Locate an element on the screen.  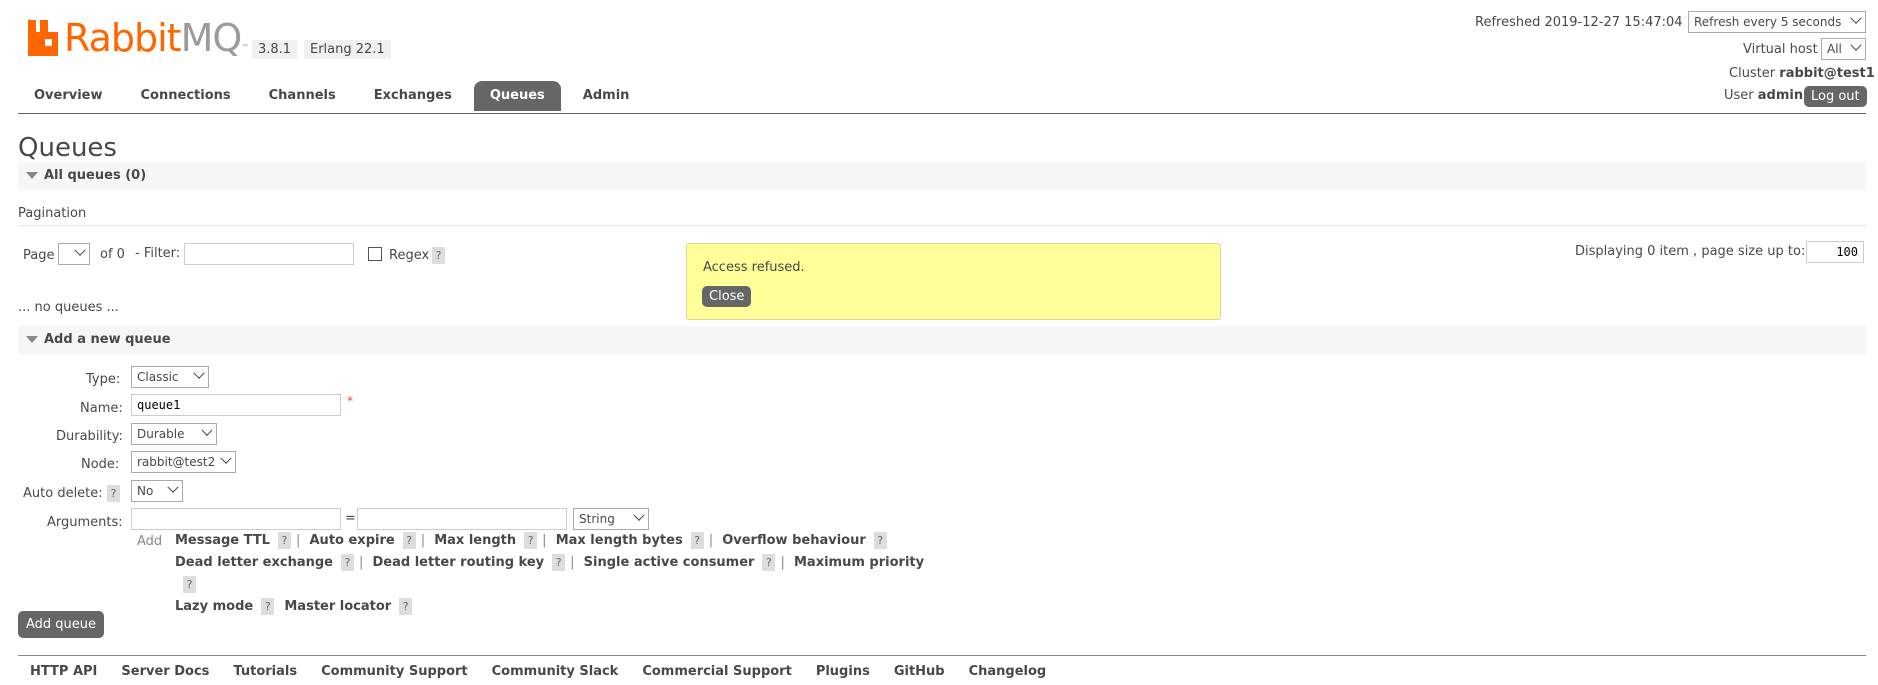
durability-label: Durability: is located at coordinates (89, 436).